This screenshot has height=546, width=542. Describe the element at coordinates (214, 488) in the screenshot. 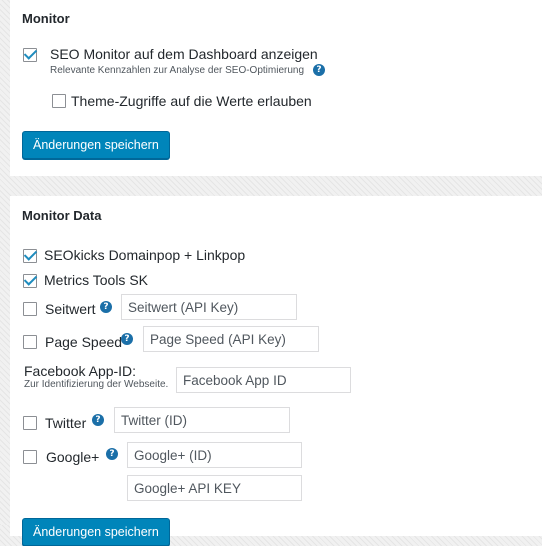

I see `google-plus-api-key-input` at that location.